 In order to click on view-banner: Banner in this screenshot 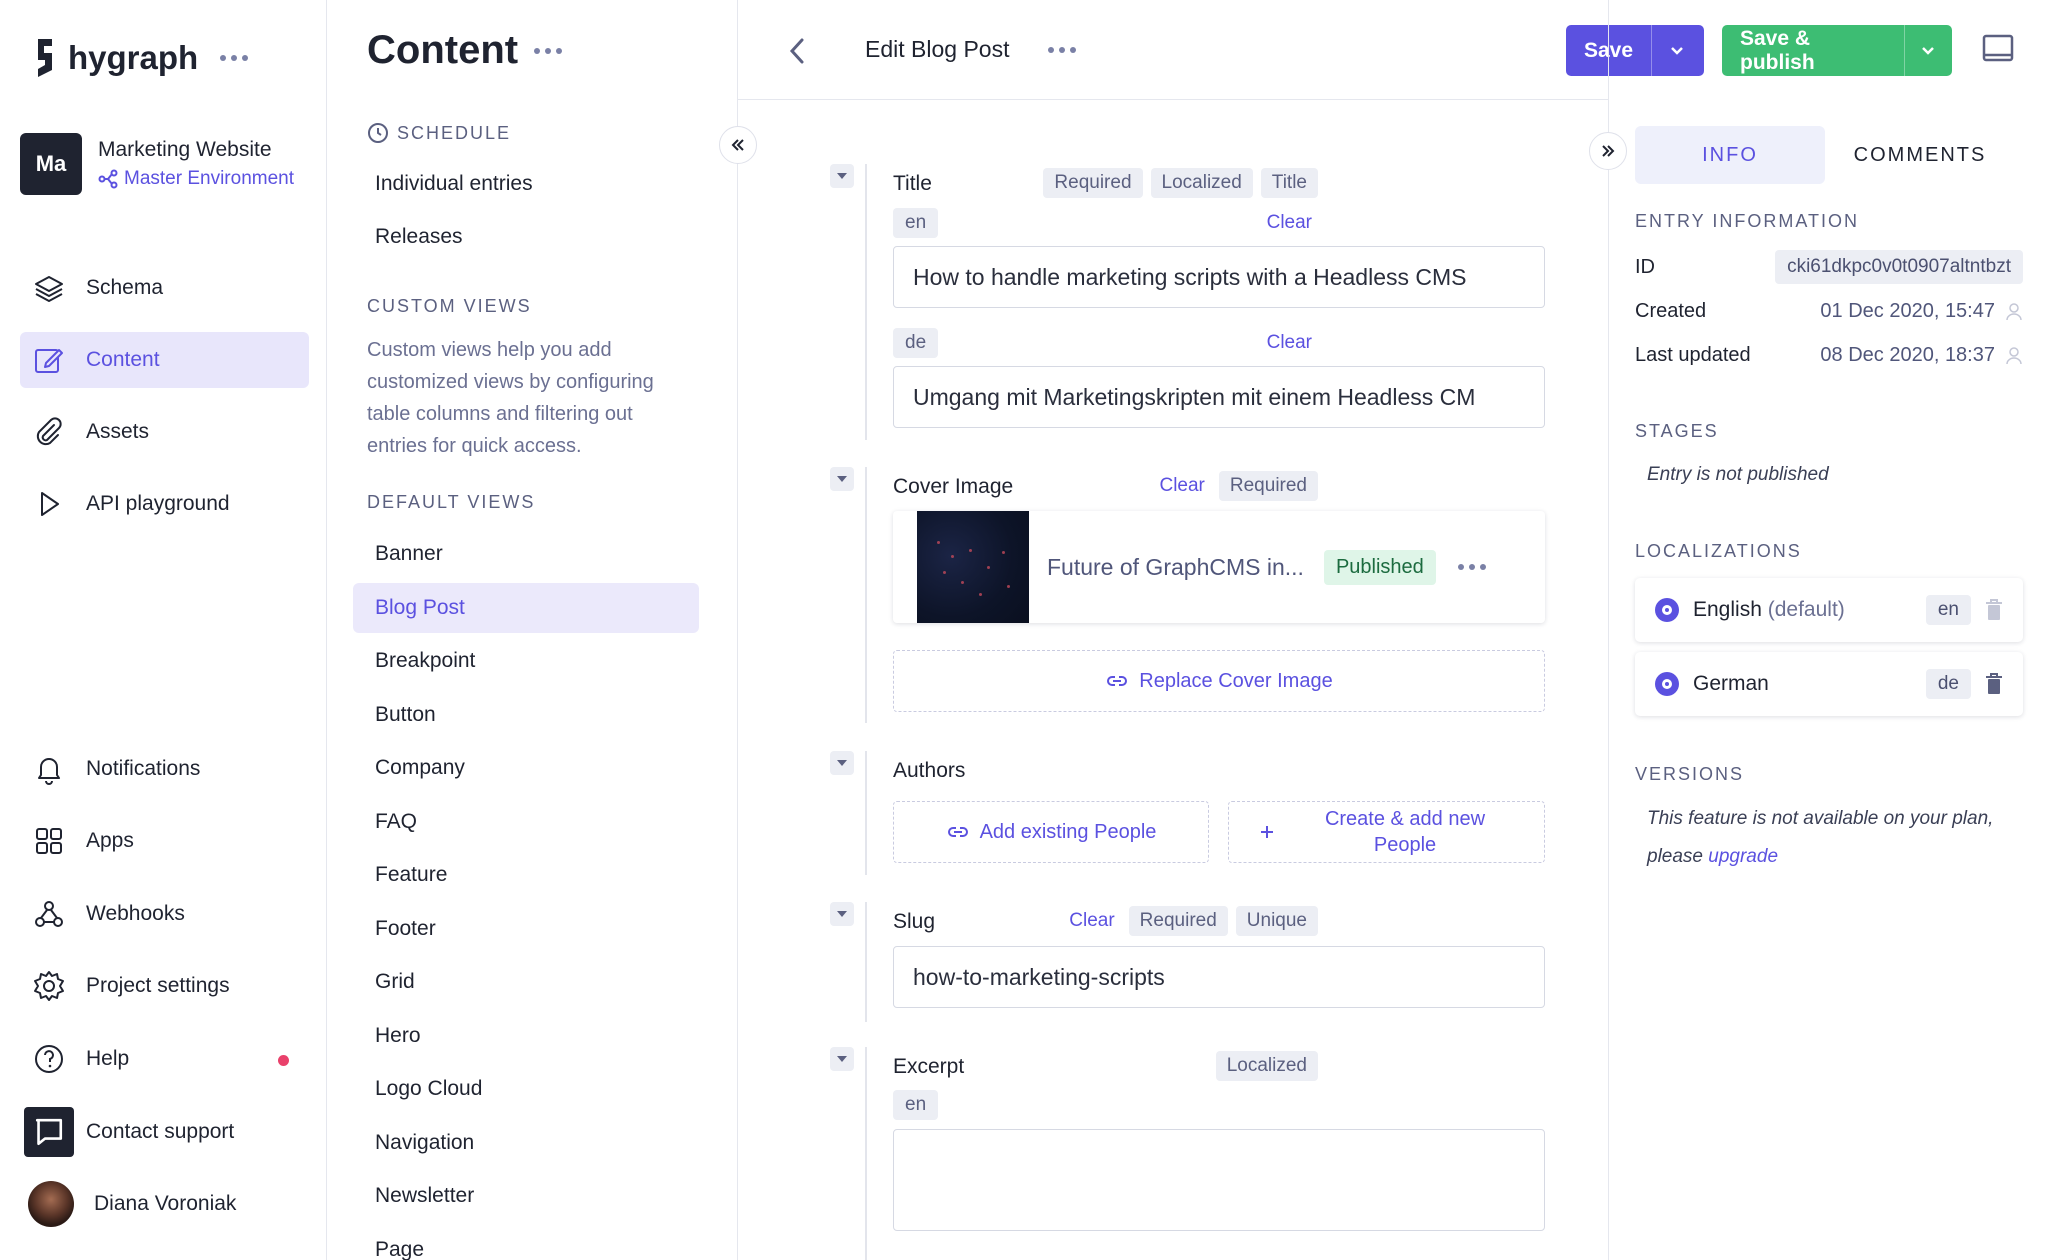, I will do `click(526, 554)`.